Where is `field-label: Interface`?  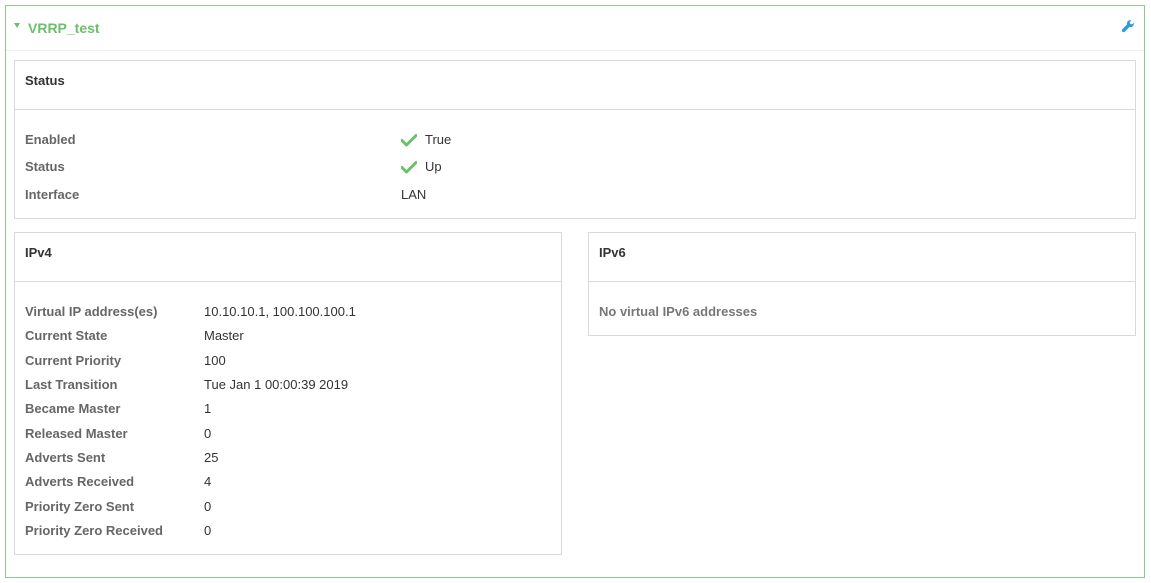
field-label: Interface is located at coordinates (52, 194).